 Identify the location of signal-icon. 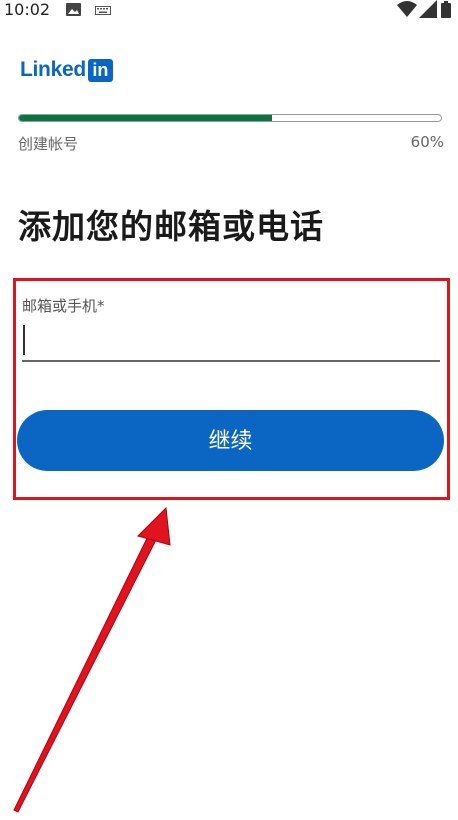
(428, 9).